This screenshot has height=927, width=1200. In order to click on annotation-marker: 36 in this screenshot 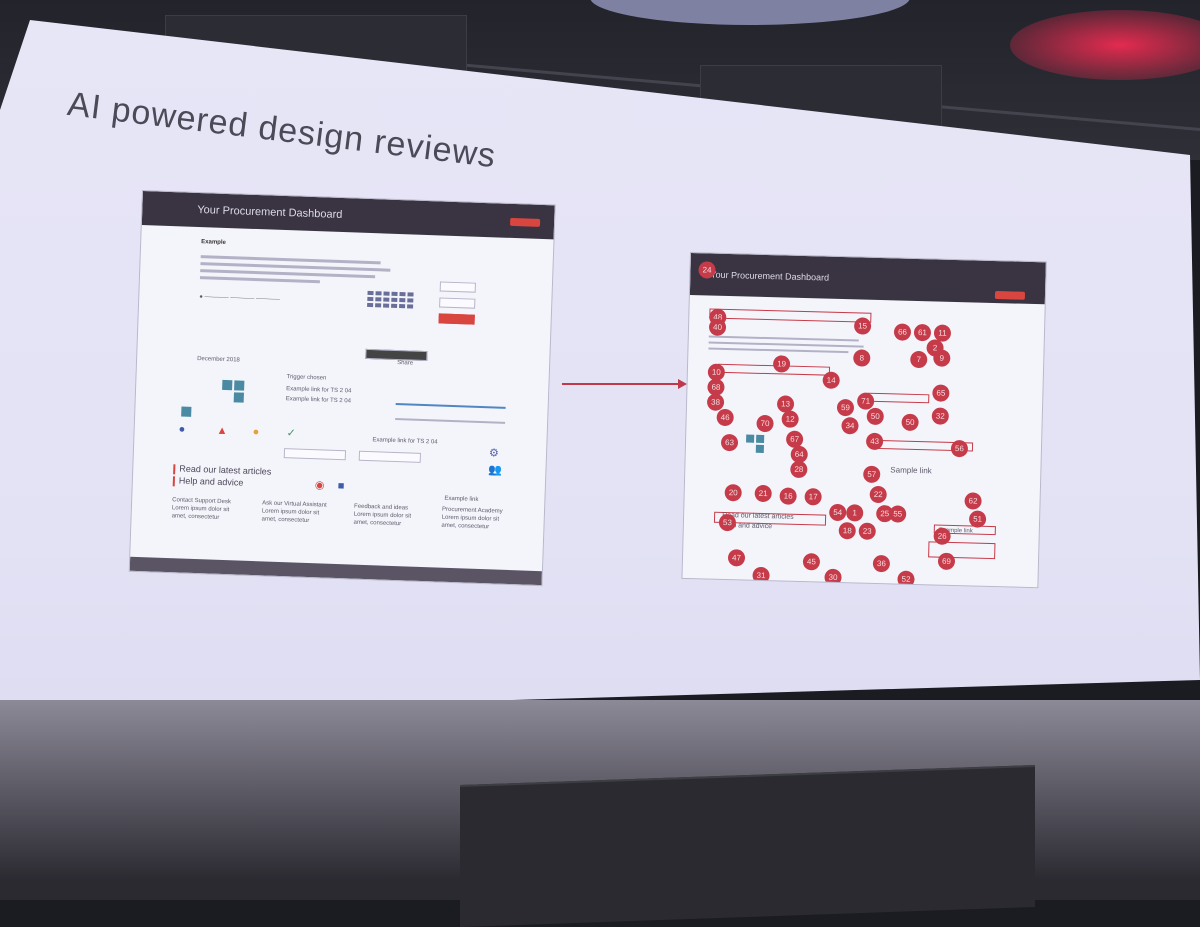, I will do `click(881, 563)`.